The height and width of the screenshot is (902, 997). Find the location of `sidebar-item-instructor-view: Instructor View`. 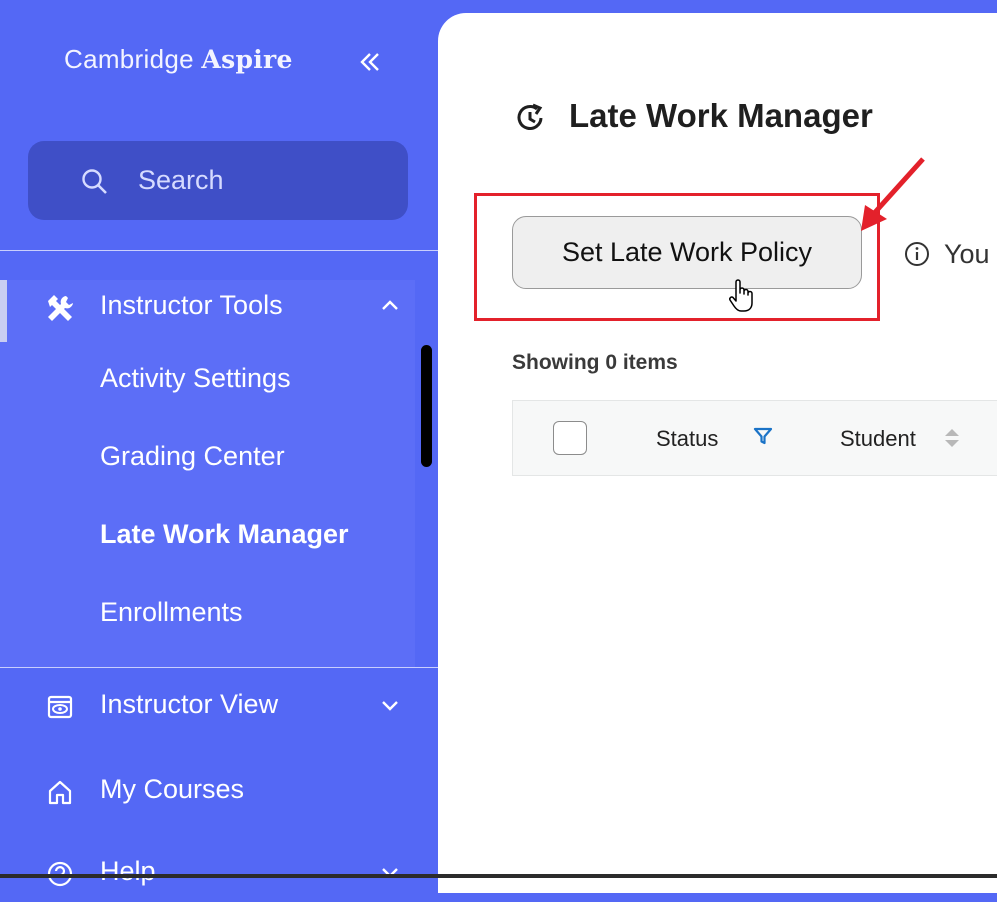

sidebar-item-instructor-view: Instructor View is located at coordinates (219, 707).